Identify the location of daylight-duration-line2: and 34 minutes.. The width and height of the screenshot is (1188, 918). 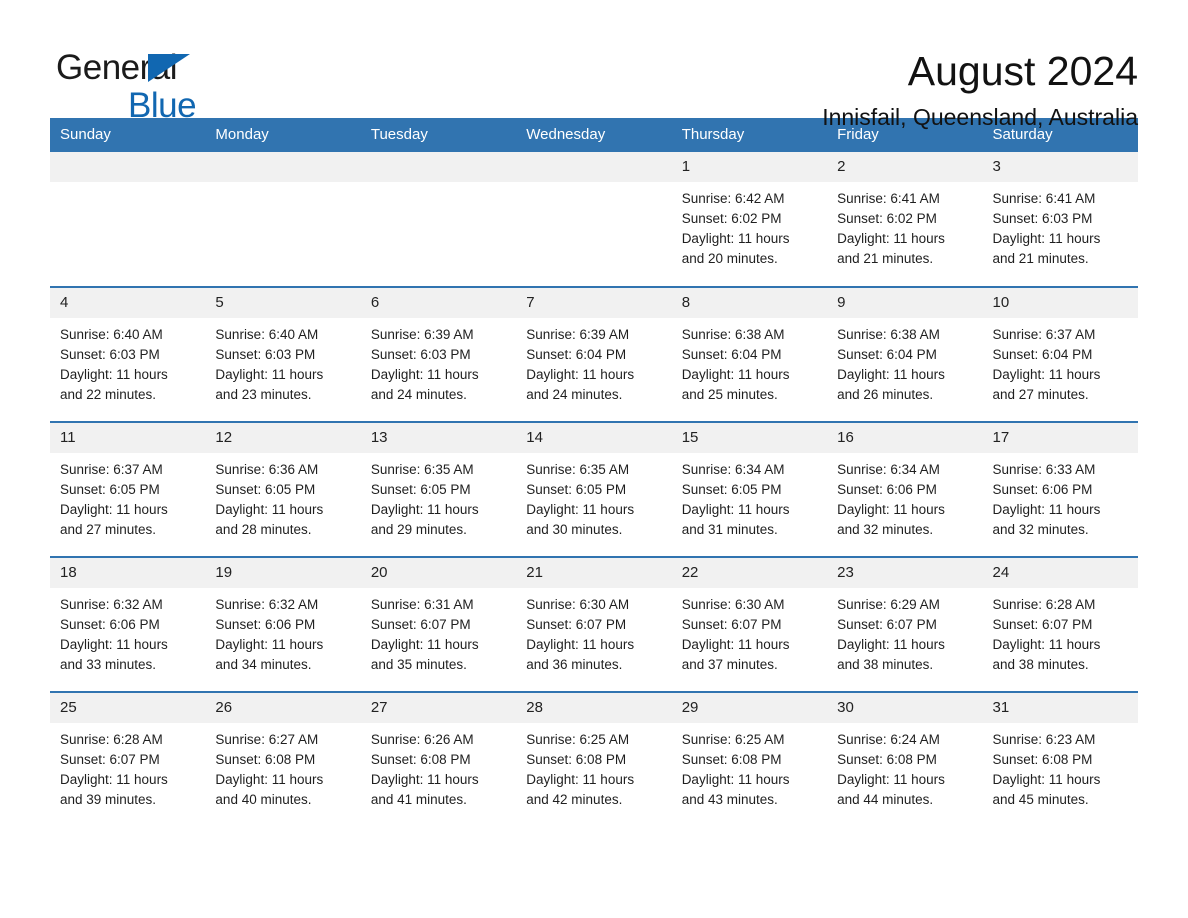
(263, 664).